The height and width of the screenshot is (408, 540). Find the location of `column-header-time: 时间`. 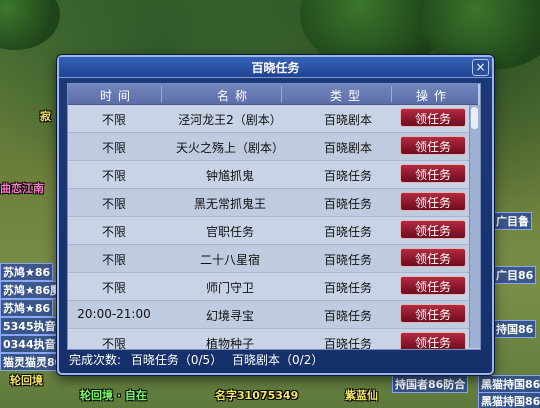

column-header-time: 时间 is located at coordinates (120, 95).